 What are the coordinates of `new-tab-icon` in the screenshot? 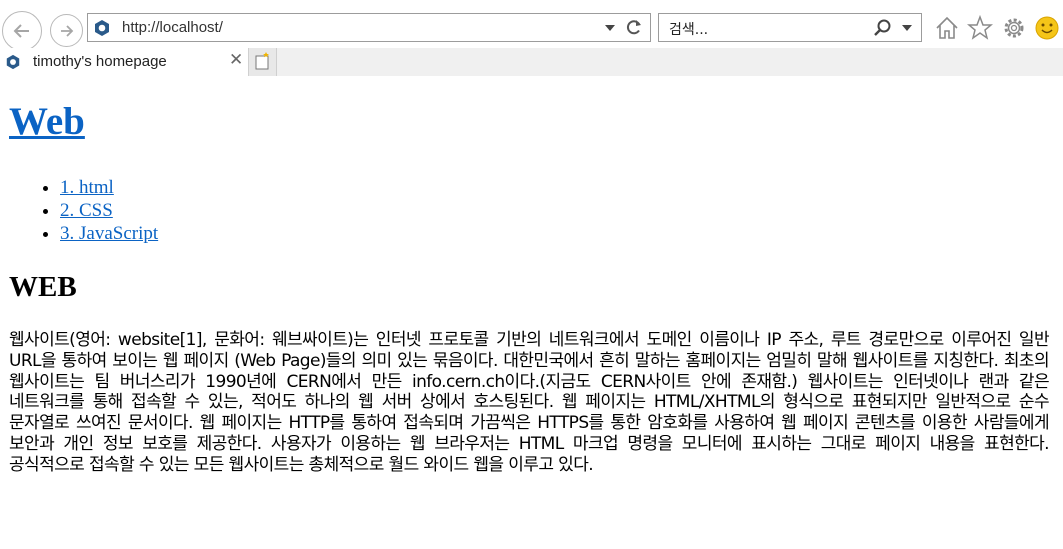 It's located at (262, 61).